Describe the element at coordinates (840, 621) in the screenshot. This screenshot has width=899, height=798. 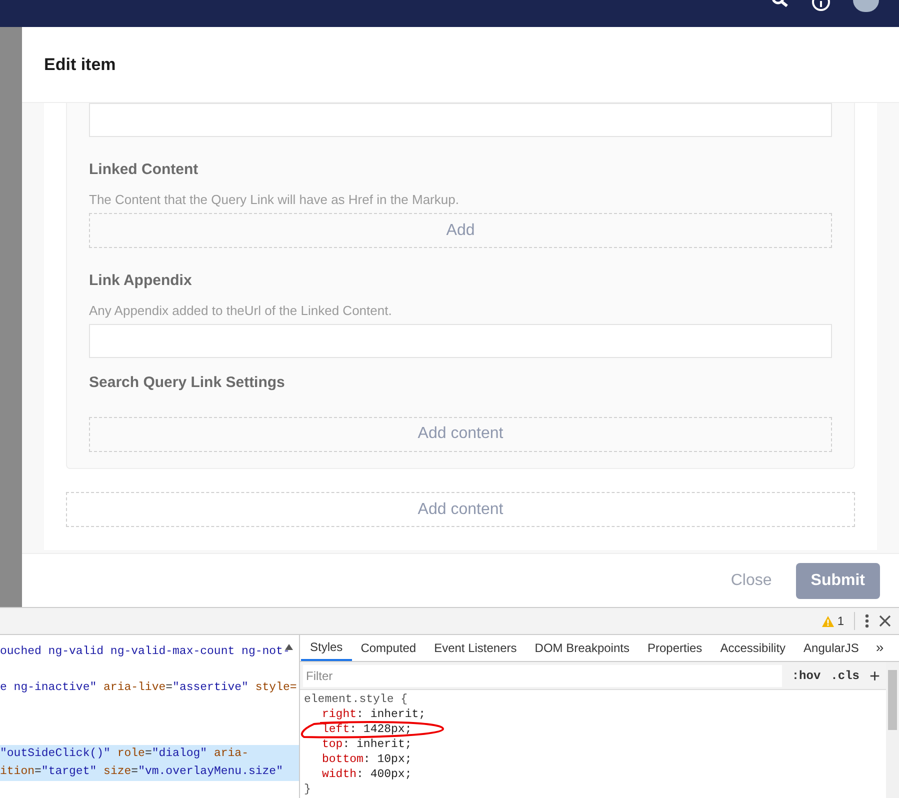
I see `warning-count: 1` at that location.